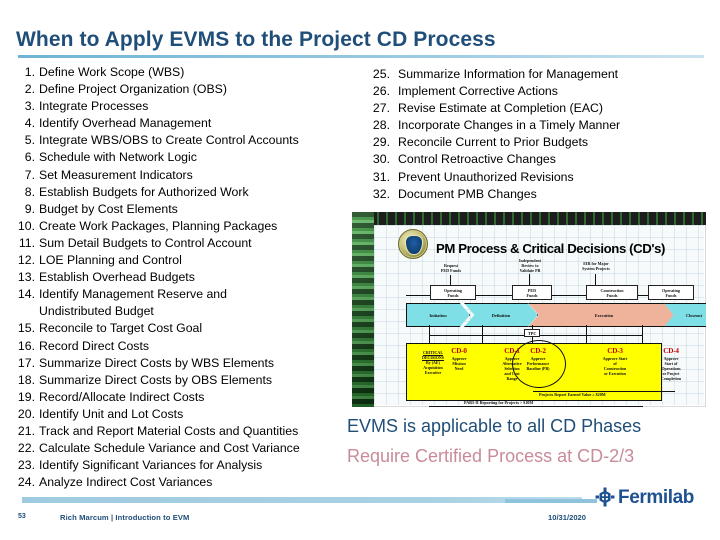  What do you see at coordinates (596, 266) in the screenshot?
I see `diagram-note-eir-major-projects: EIR for Major System Projects` at bounding box center [596, 266].